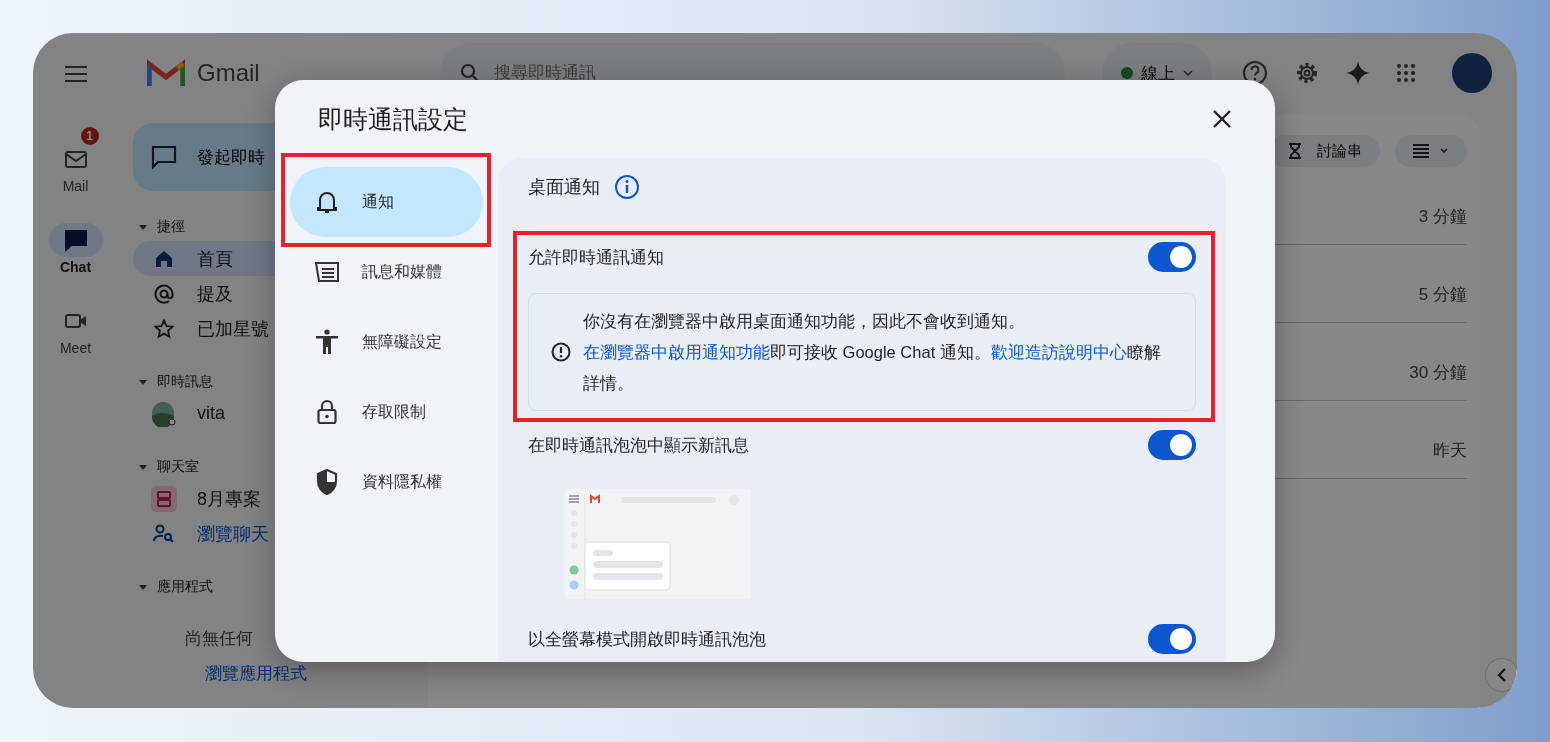 The height and width of the screenshot is (742, 1550). I want to click on setting-label: 允許即時通訊通知, so click(596, 257).